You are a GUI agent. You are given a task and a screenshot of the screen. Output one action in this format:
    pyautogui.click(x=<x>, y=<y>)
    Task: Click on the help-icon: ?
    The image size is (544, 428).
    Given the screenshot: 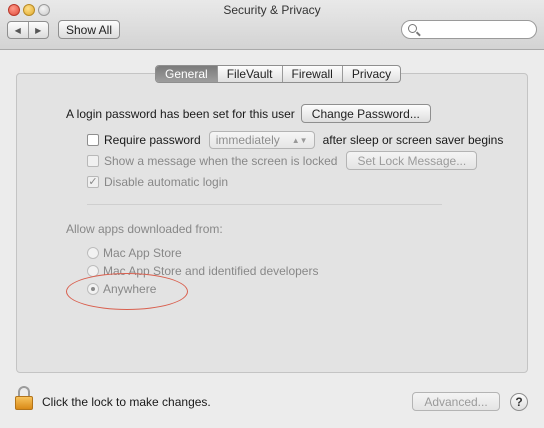 What is the action you would take?
    pyautogui.click(x=519, y=402)
    